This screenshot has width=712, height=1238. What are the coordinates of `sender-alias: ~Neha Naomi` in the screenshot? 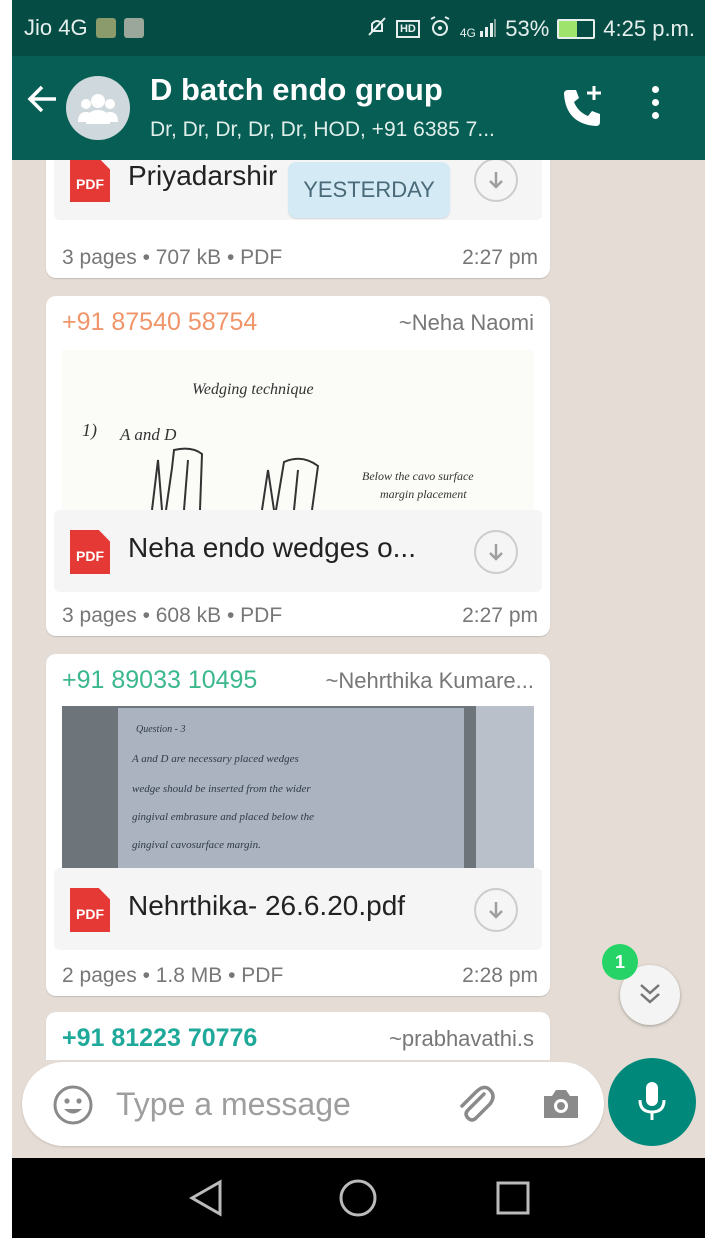 It's located at (466, 322).